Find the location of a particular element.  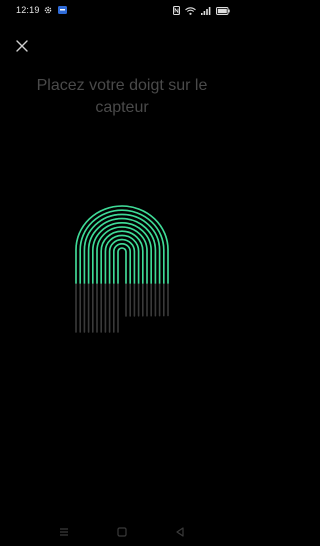

status-left-icons is located at coordinates (55, 10).